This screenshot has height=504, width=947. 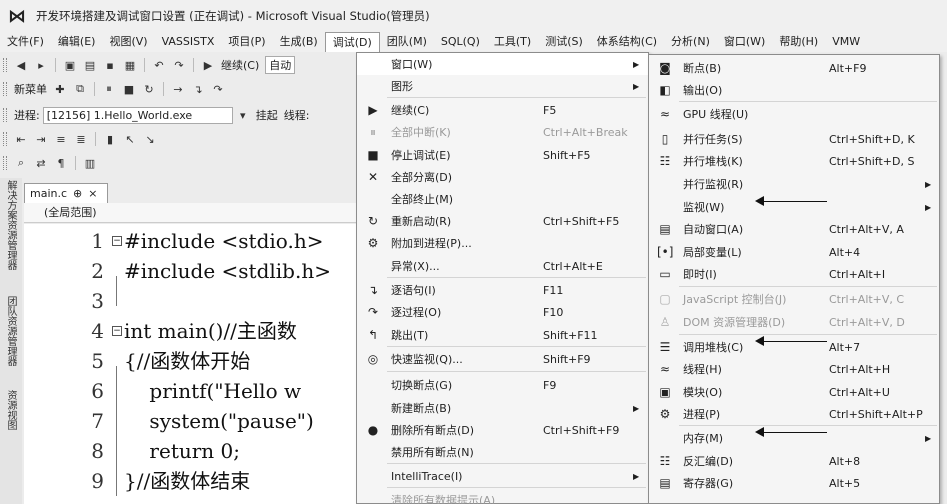 I want to click on debug-menu-item: ↻ 重新启动(R) Ctrl+Shift+F5, so click(x=502, y=221).